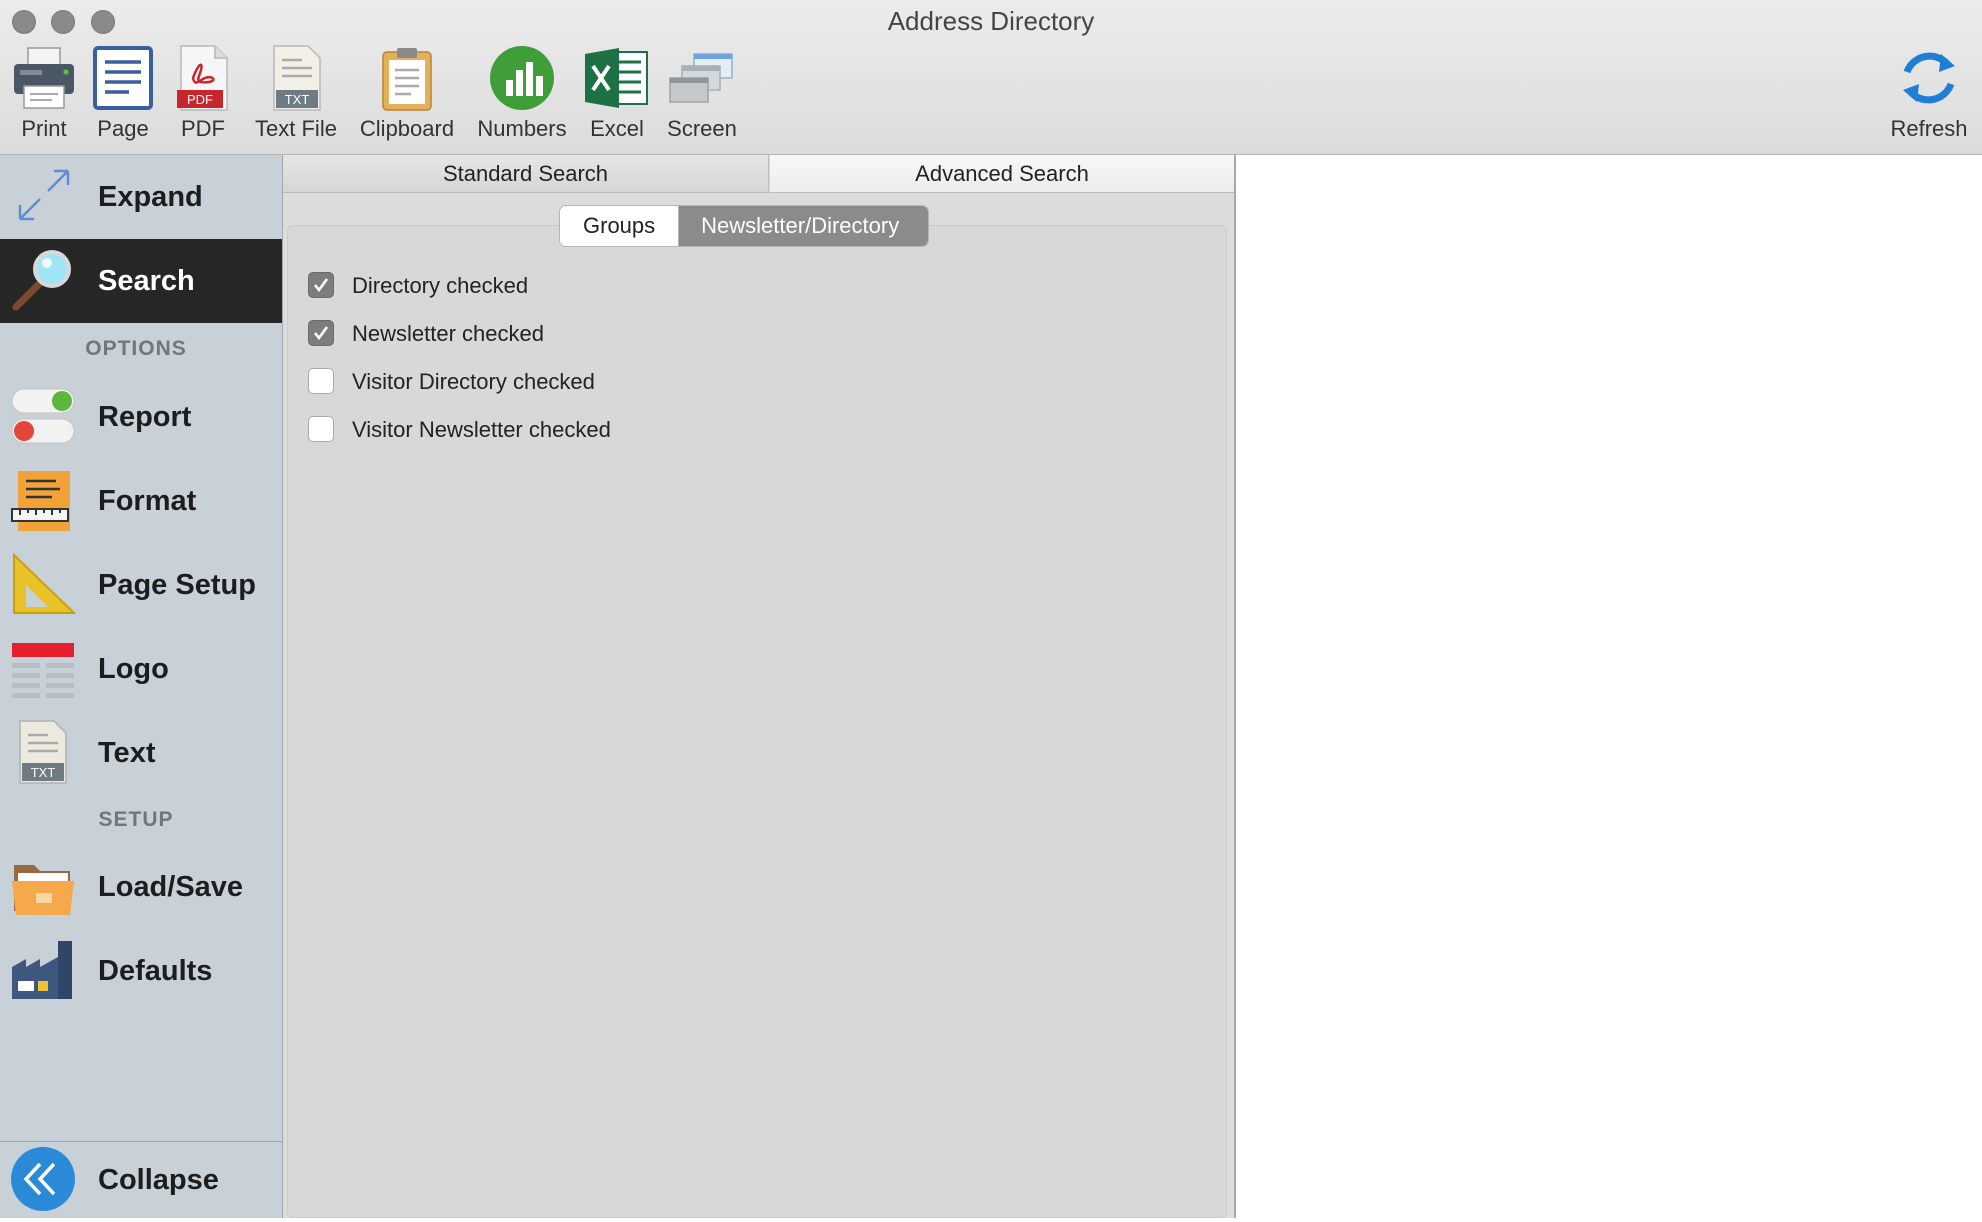 This screenshot has width=1982, height=1222. Describe the element at coordinates (127, 753) in the screenshot. I see `sidebar-item-label: Text` at that location.